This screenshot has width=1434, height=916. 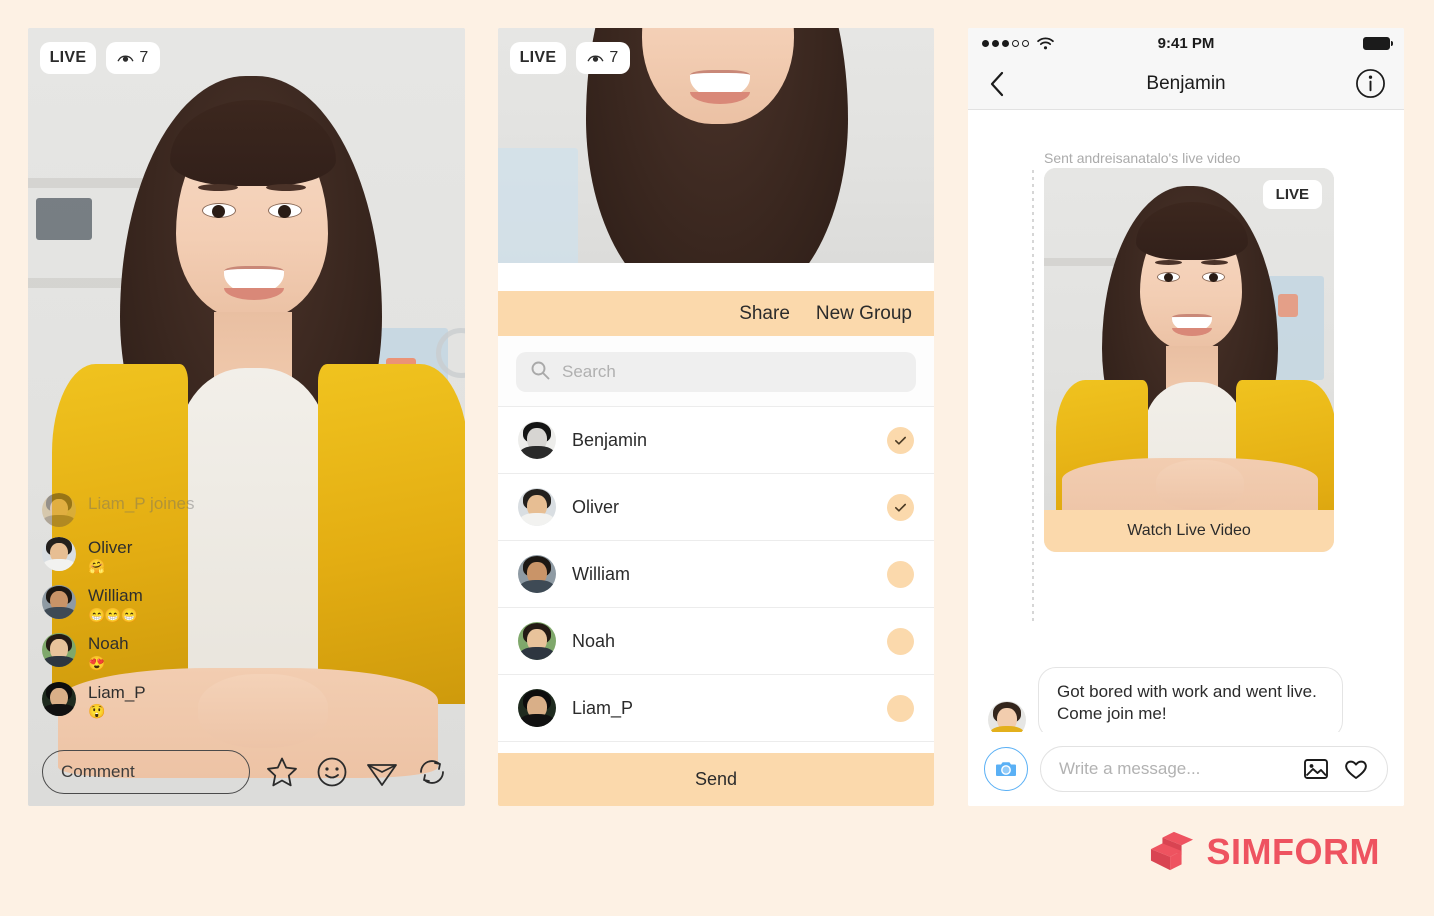 I want to click on send-icon, so click(x=382, y=772).